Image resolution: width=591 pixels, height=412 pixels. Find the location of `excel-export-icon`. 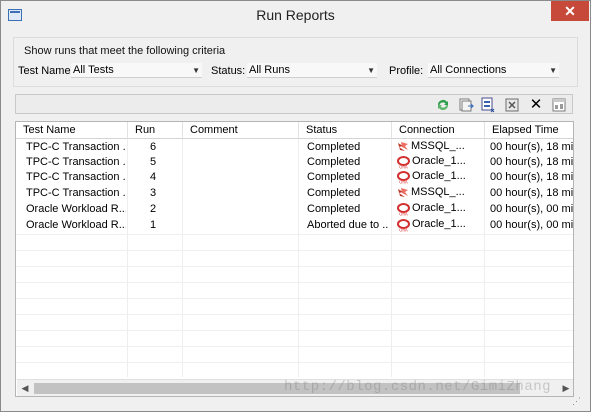

excel-export-icon is located at coordinates (512, 105).